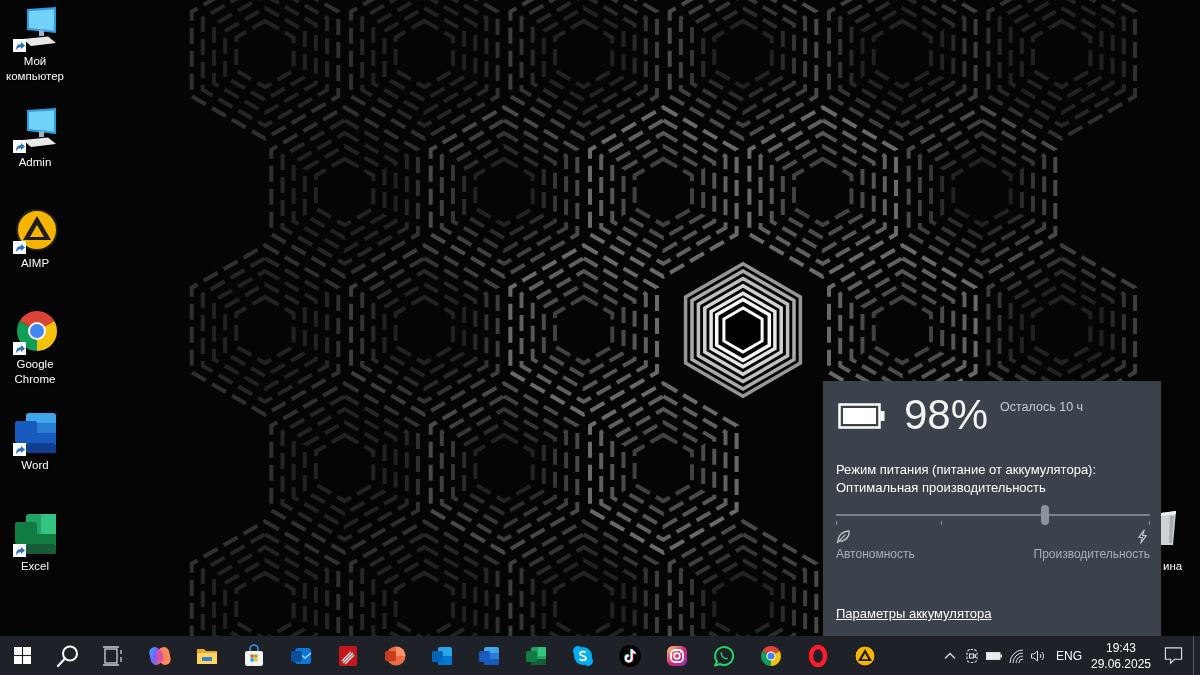 The width and height of the screenshot is (1200, 675). Describe the element at coordinates (1121, 663) in the screenshot. I see `clock-date: 29.06.2025` at that location.